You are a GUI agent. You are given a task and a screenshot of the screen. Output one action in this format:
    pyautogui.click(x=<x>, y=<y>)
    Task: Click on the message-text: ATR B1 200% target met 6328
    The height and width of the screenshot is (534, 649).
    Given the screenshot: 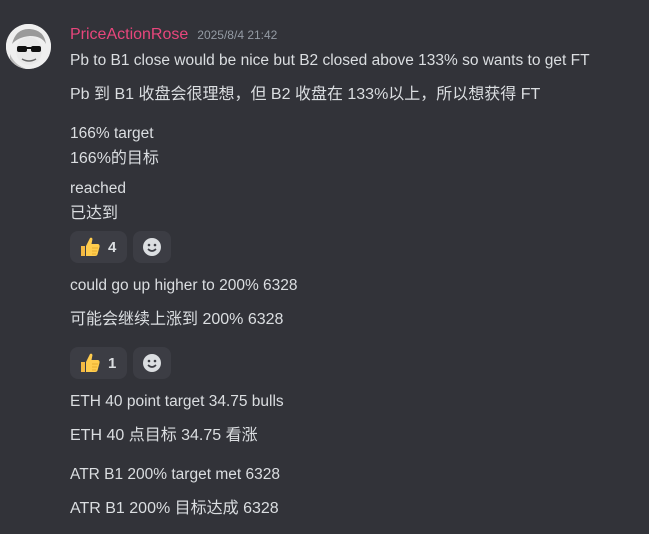 What is the action you would take?
    pyautogui.click(x=175, y=474)
    